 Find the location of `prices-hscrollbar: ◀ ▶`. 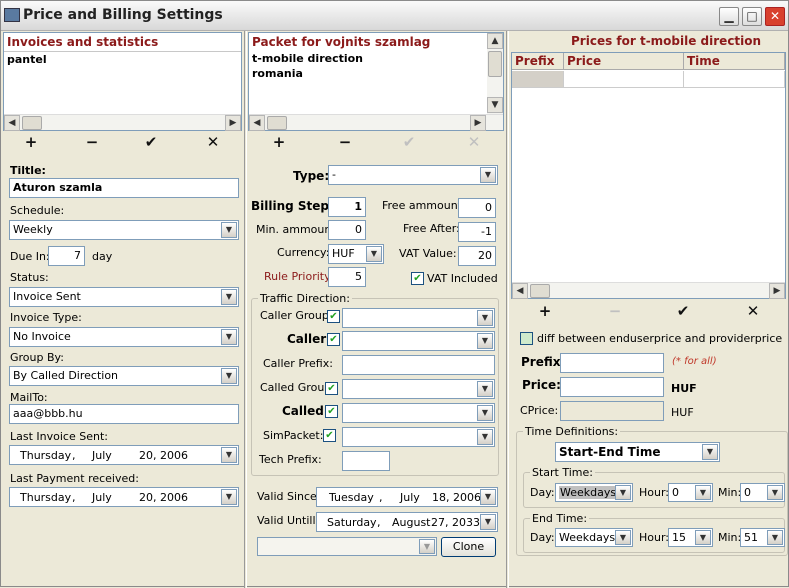

prices-hscrollbar: ◀ ▶ is located at coordinates (648, 290).